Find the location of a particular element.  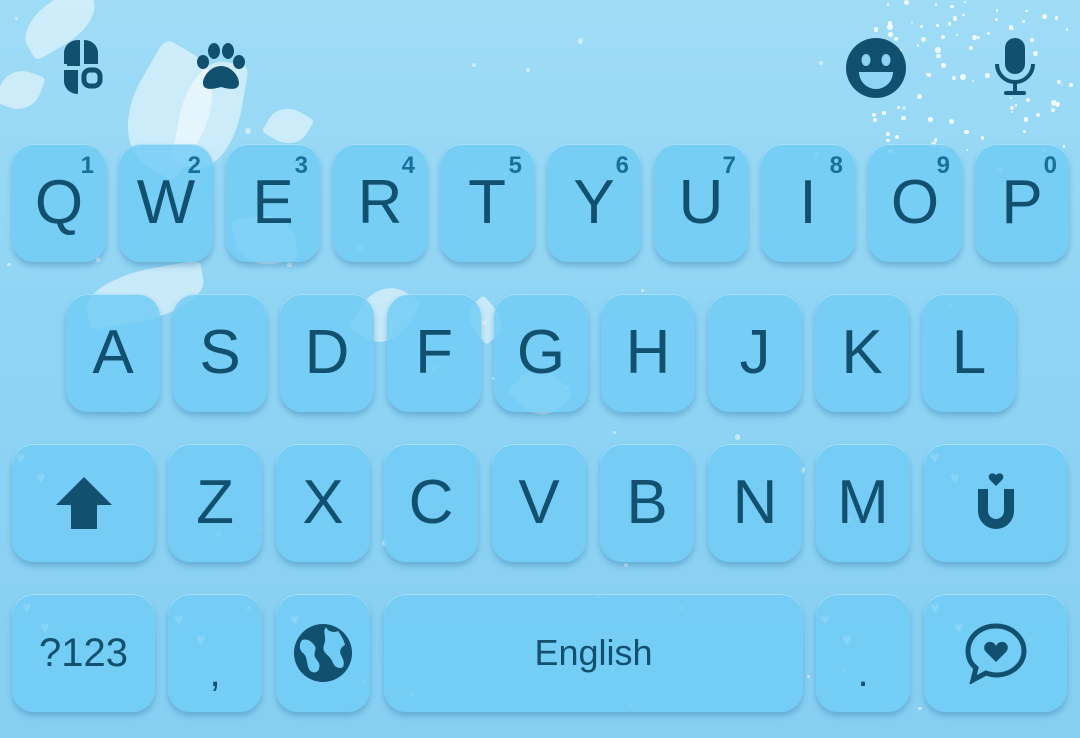

key-z: Z is located at coordinates (215, 503).